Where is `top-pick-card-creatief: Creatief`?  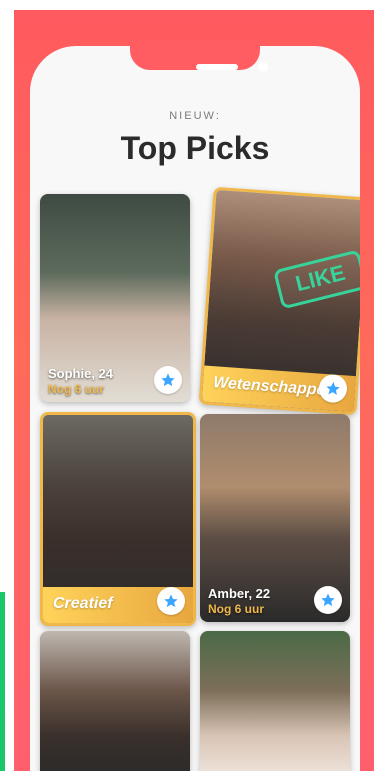
top-pick-card-creatief: Creatief is located at coordinates (118, 519).